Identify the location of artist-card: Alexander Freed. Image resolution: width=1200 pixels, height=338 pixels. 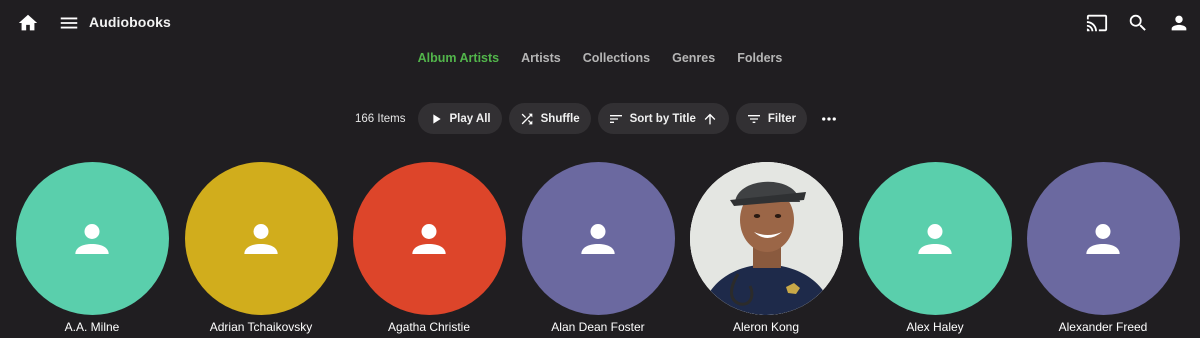
(1103, 248).